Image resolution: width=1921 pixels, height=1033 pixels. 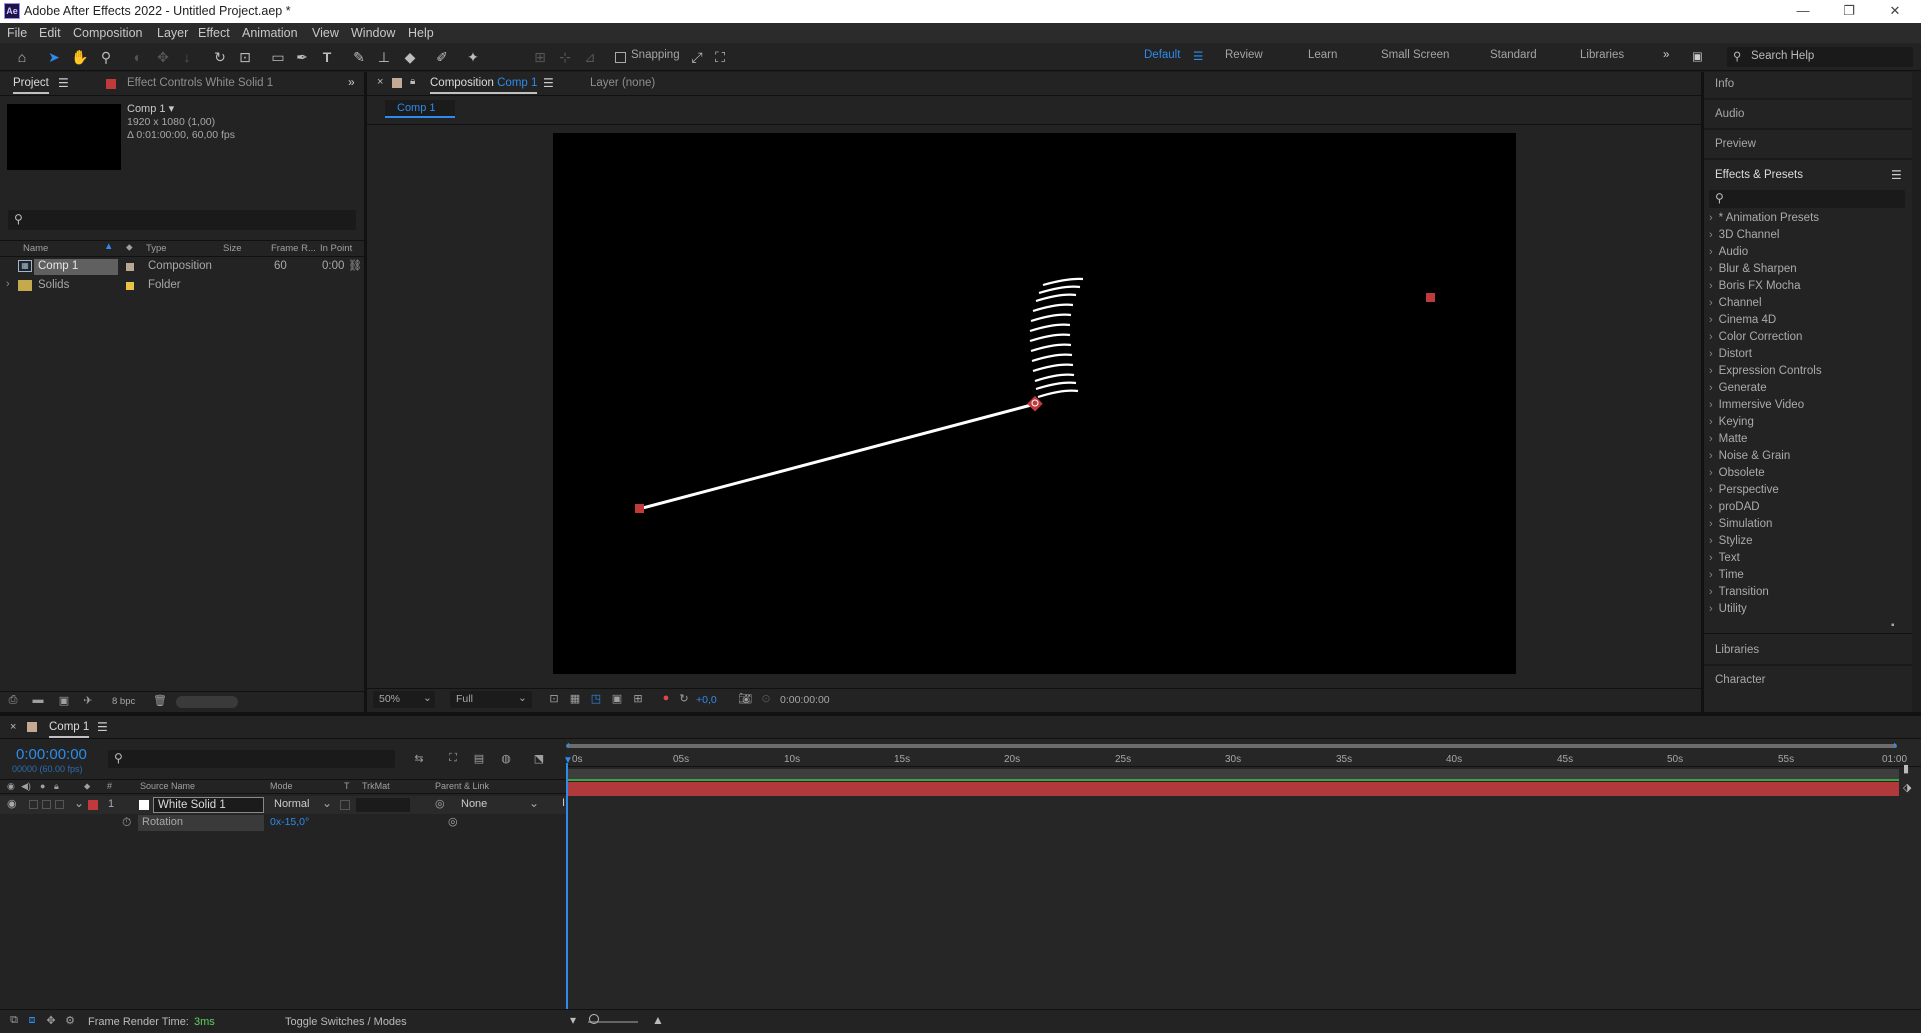 What do you see at coordinates (506, 759) in the screenshot?
I see `frame-blending-icon: ◍` at bounding box center [506, 759].